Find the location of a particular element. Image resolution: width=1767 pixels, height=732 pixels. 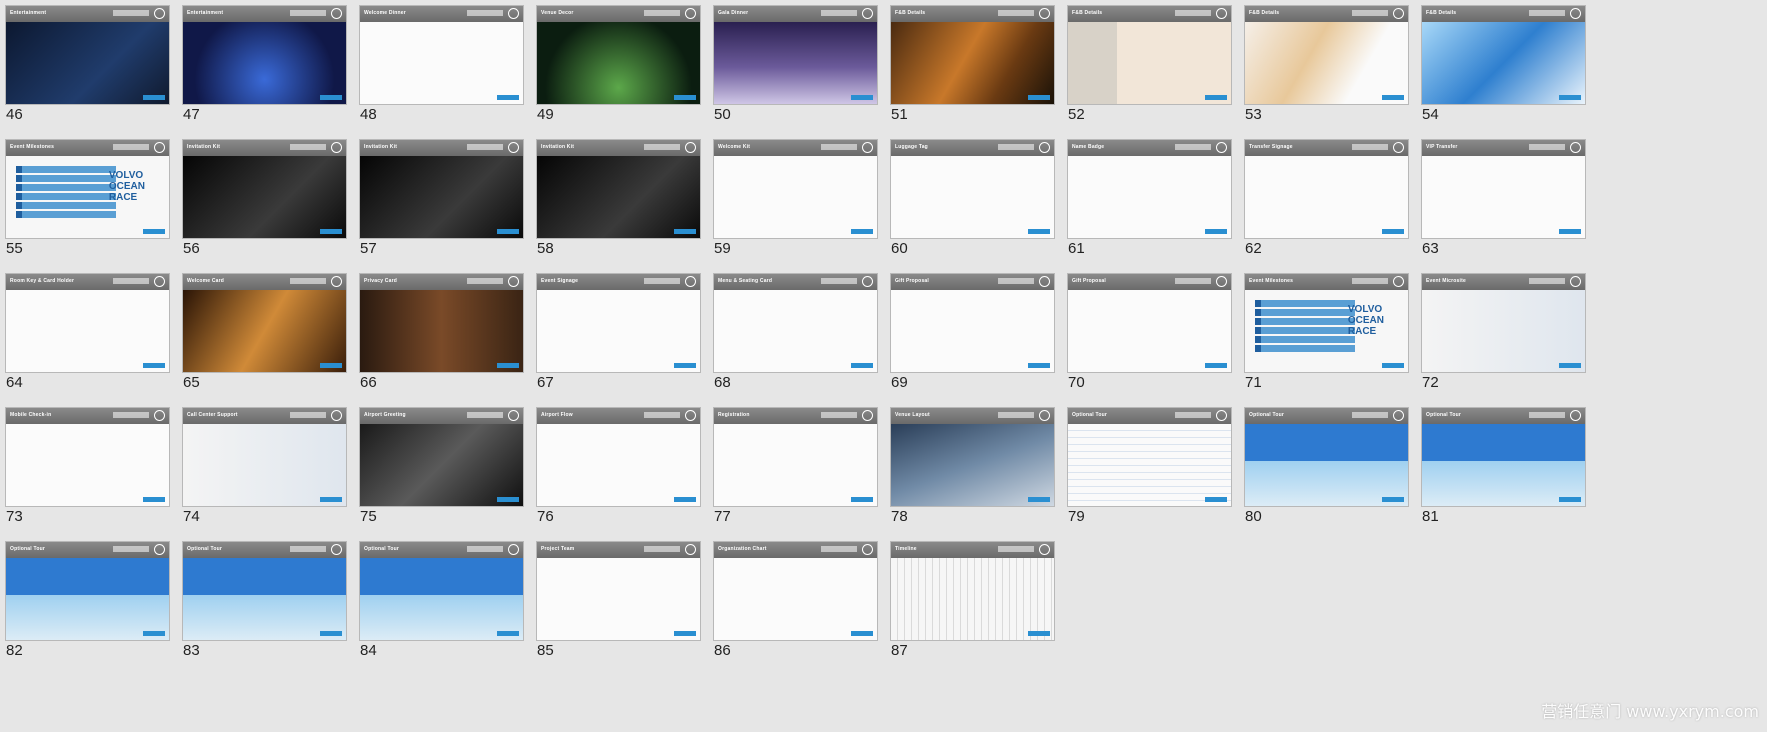

slide-thumbnail-52: F&B Details 52 is located at coordinates (1147, 75).